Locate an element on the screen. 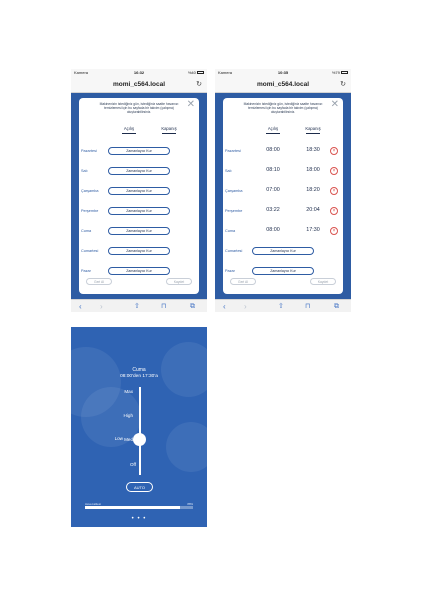  close-time: 18:30 is located at coordinates (313, 150).